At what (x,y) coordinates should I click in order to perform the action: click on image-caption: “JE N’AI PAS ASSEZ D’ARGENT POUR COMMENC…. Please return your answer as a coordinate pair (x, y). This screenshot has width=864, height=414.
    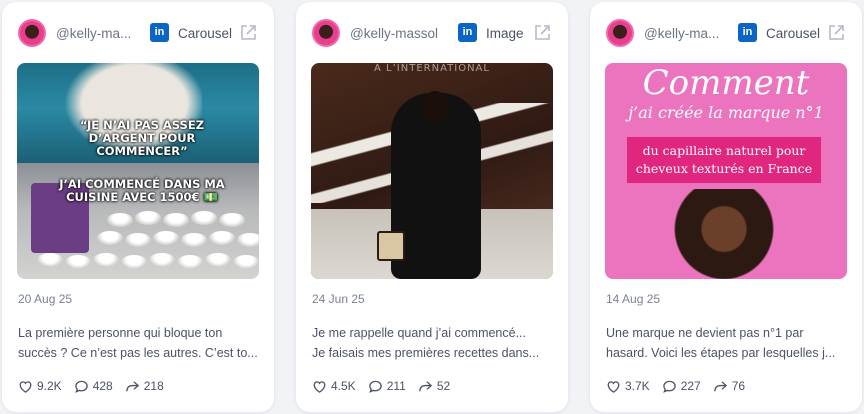
    Looking at the image, I should click on (142, 138).